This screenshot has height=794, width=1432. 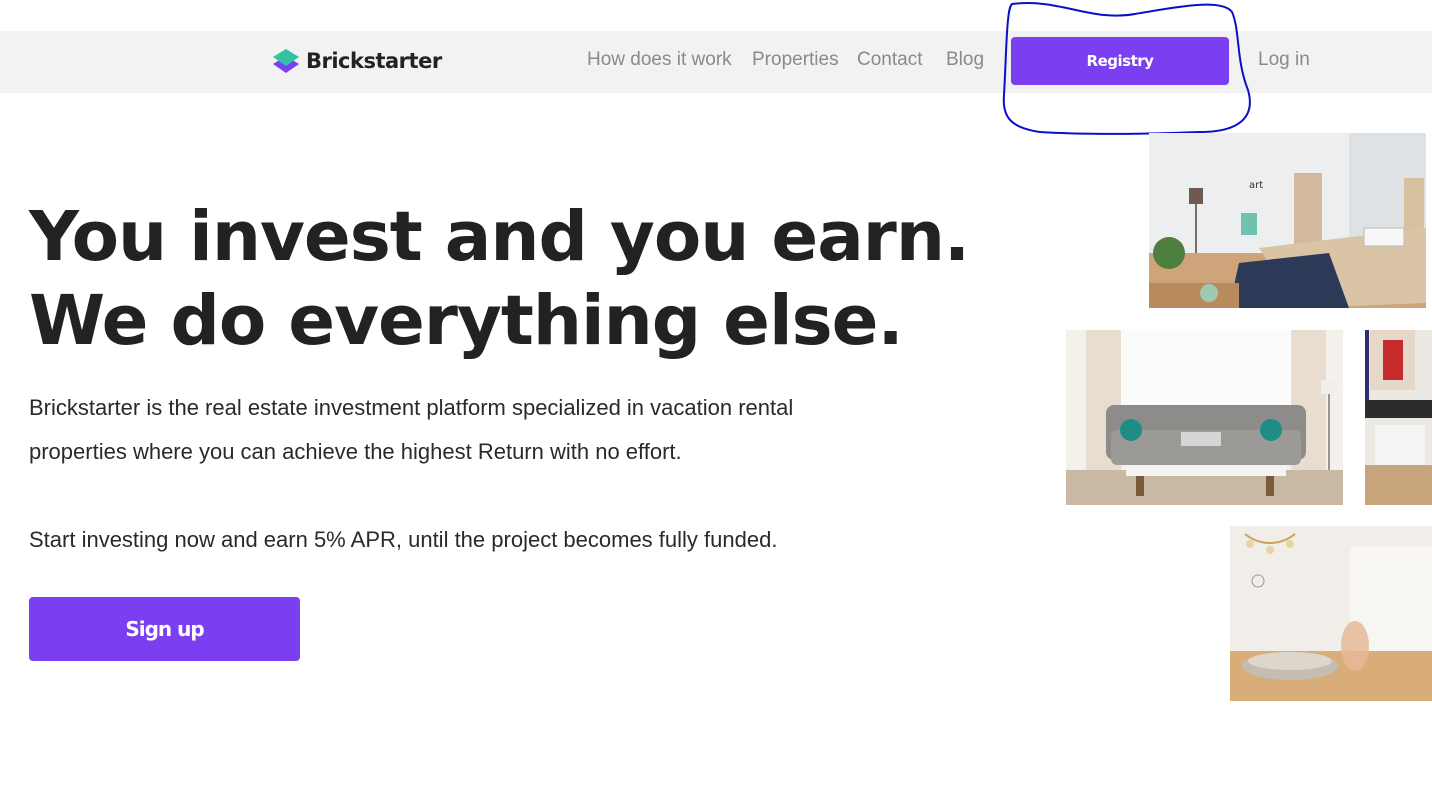 I want to click on dining-photo, so click(x=1398, y=417).